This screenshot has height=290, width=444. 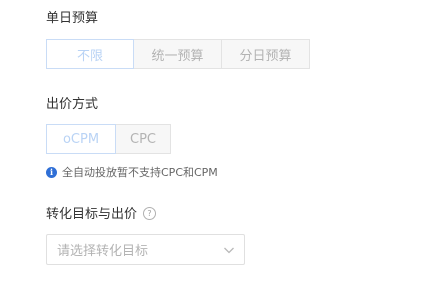 What do you see at coordinates (51, 172) in the screenshot?
I see `info-icon: i` at bounding box center [51, 172].